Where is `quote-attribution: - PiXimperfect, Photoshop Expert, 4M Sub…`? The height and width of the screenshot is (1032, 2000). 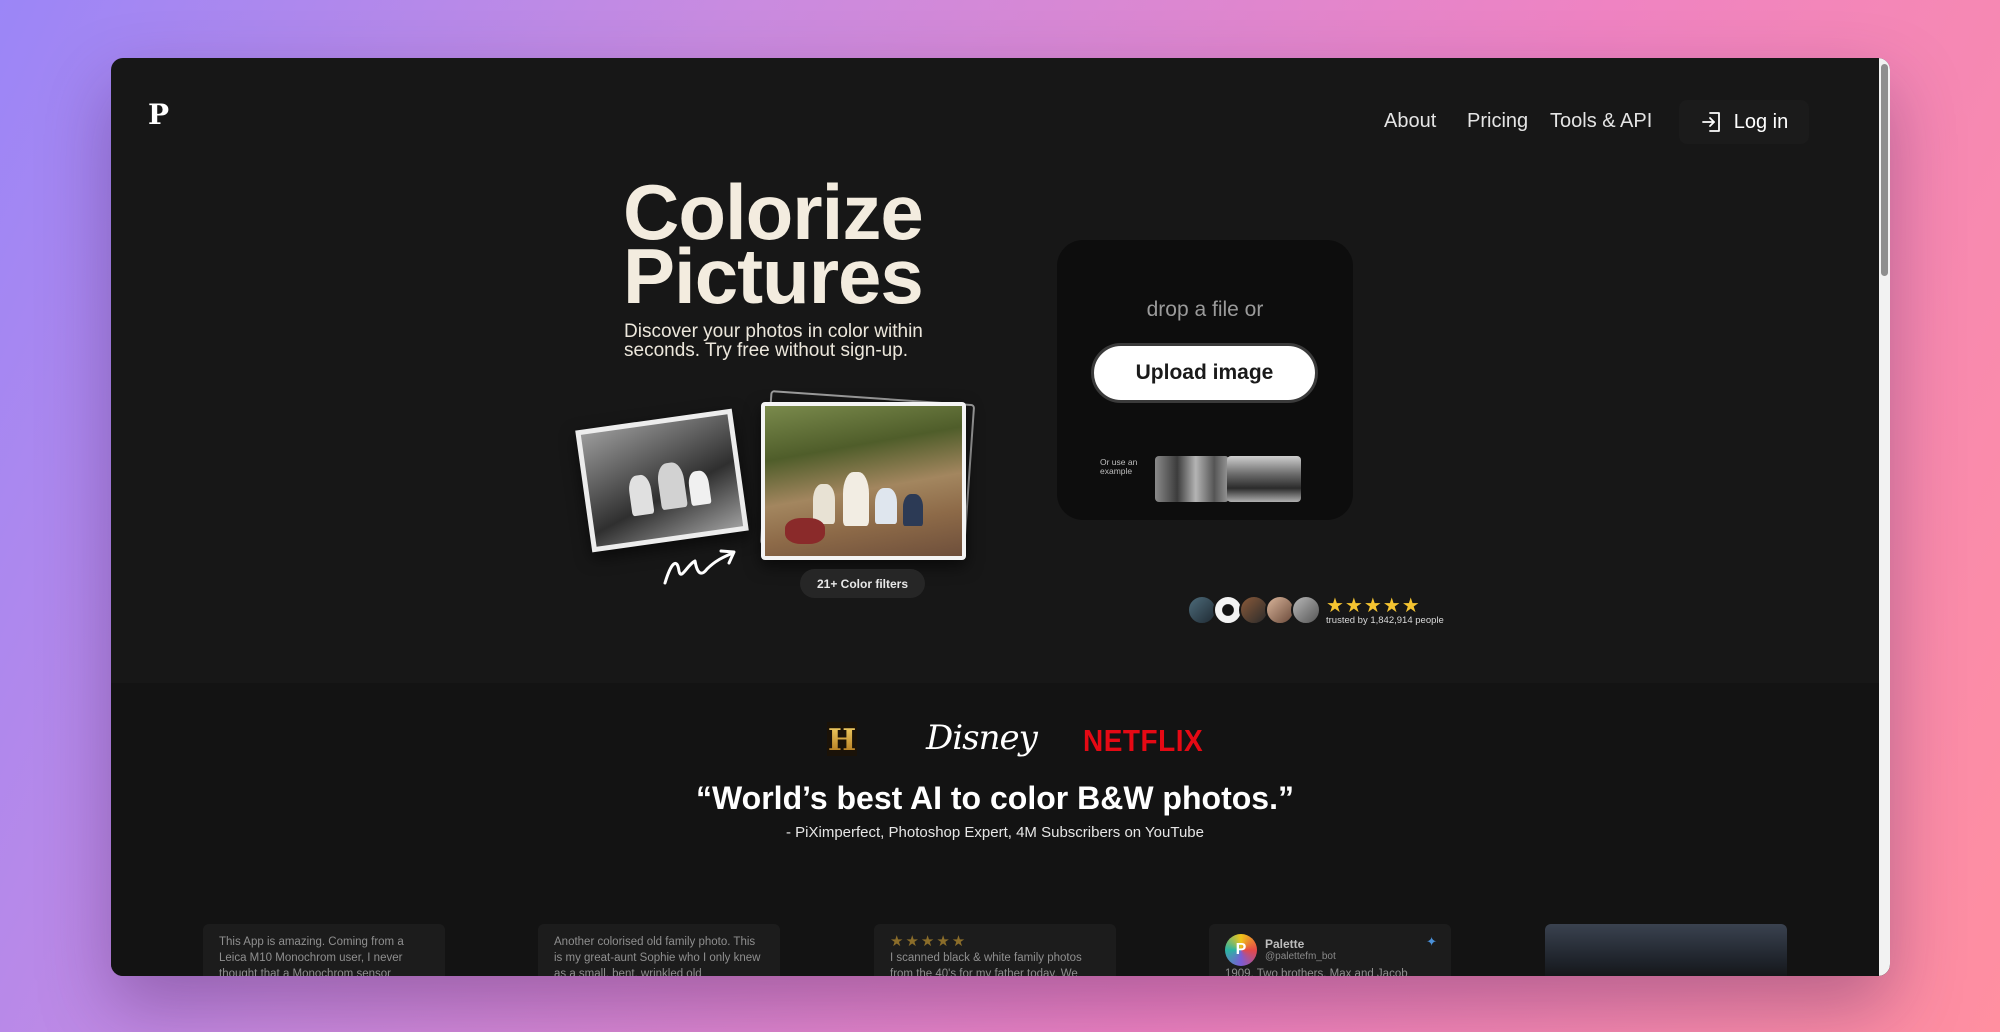
quote-attribution: - PiXimperfect, Photoshop Expert, 4M Sub… is located at coordinates (994, 832).